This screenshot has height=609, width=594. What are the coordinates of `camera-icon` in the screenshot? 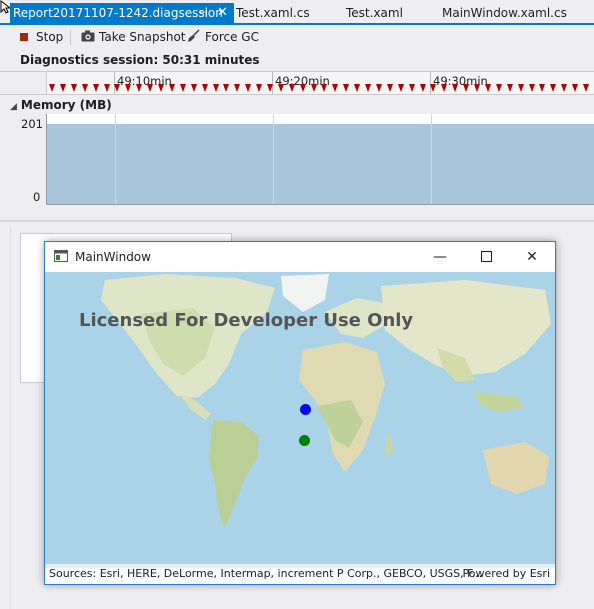 It's located at (88, 36).